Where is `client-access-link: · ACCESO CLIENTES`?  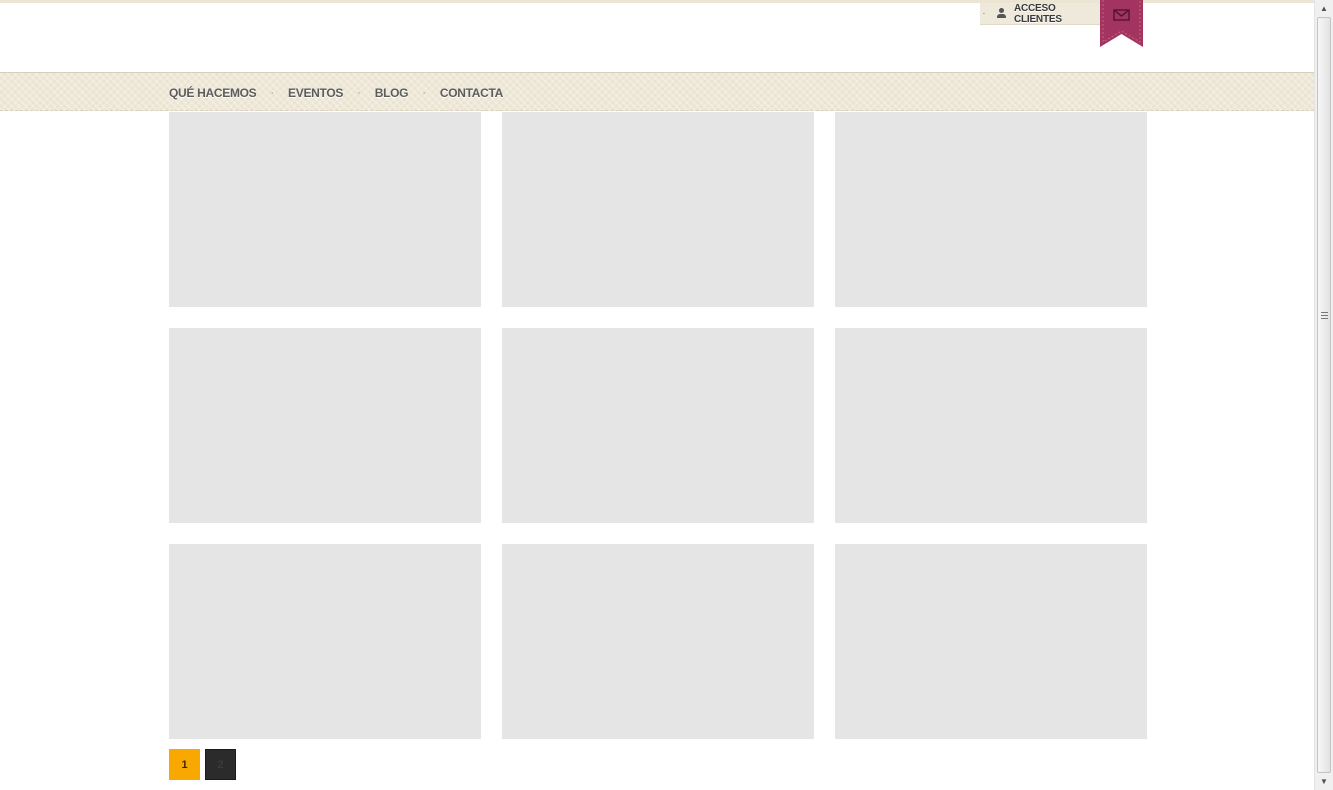
client-access-link: · ACCESO CLIENTES is located at coordinates (1040, 14).